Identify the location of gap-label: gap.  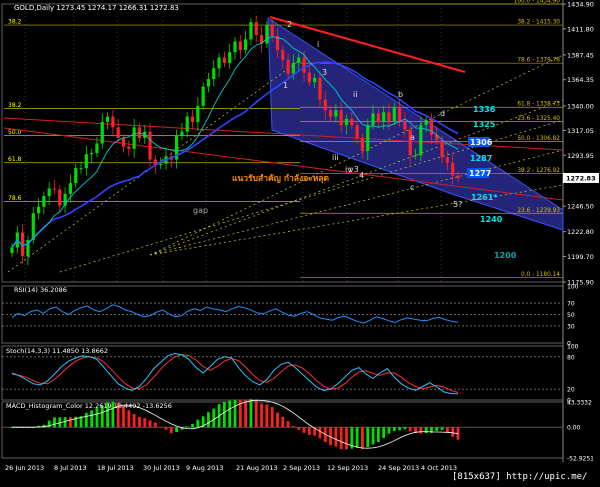
(200, 210).